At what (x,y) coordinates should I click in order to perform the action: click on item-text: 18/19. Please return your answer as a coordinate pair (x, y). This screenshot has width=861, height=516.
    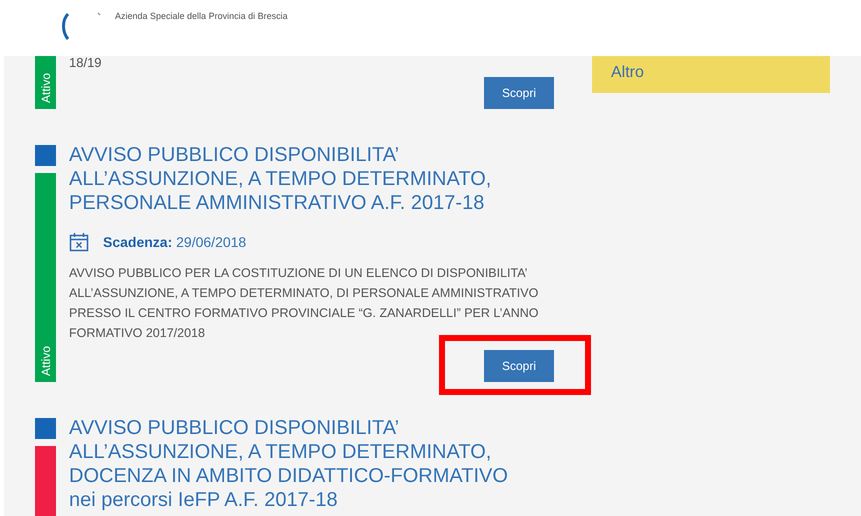
    Looking at the image, I should click on (86, 63).